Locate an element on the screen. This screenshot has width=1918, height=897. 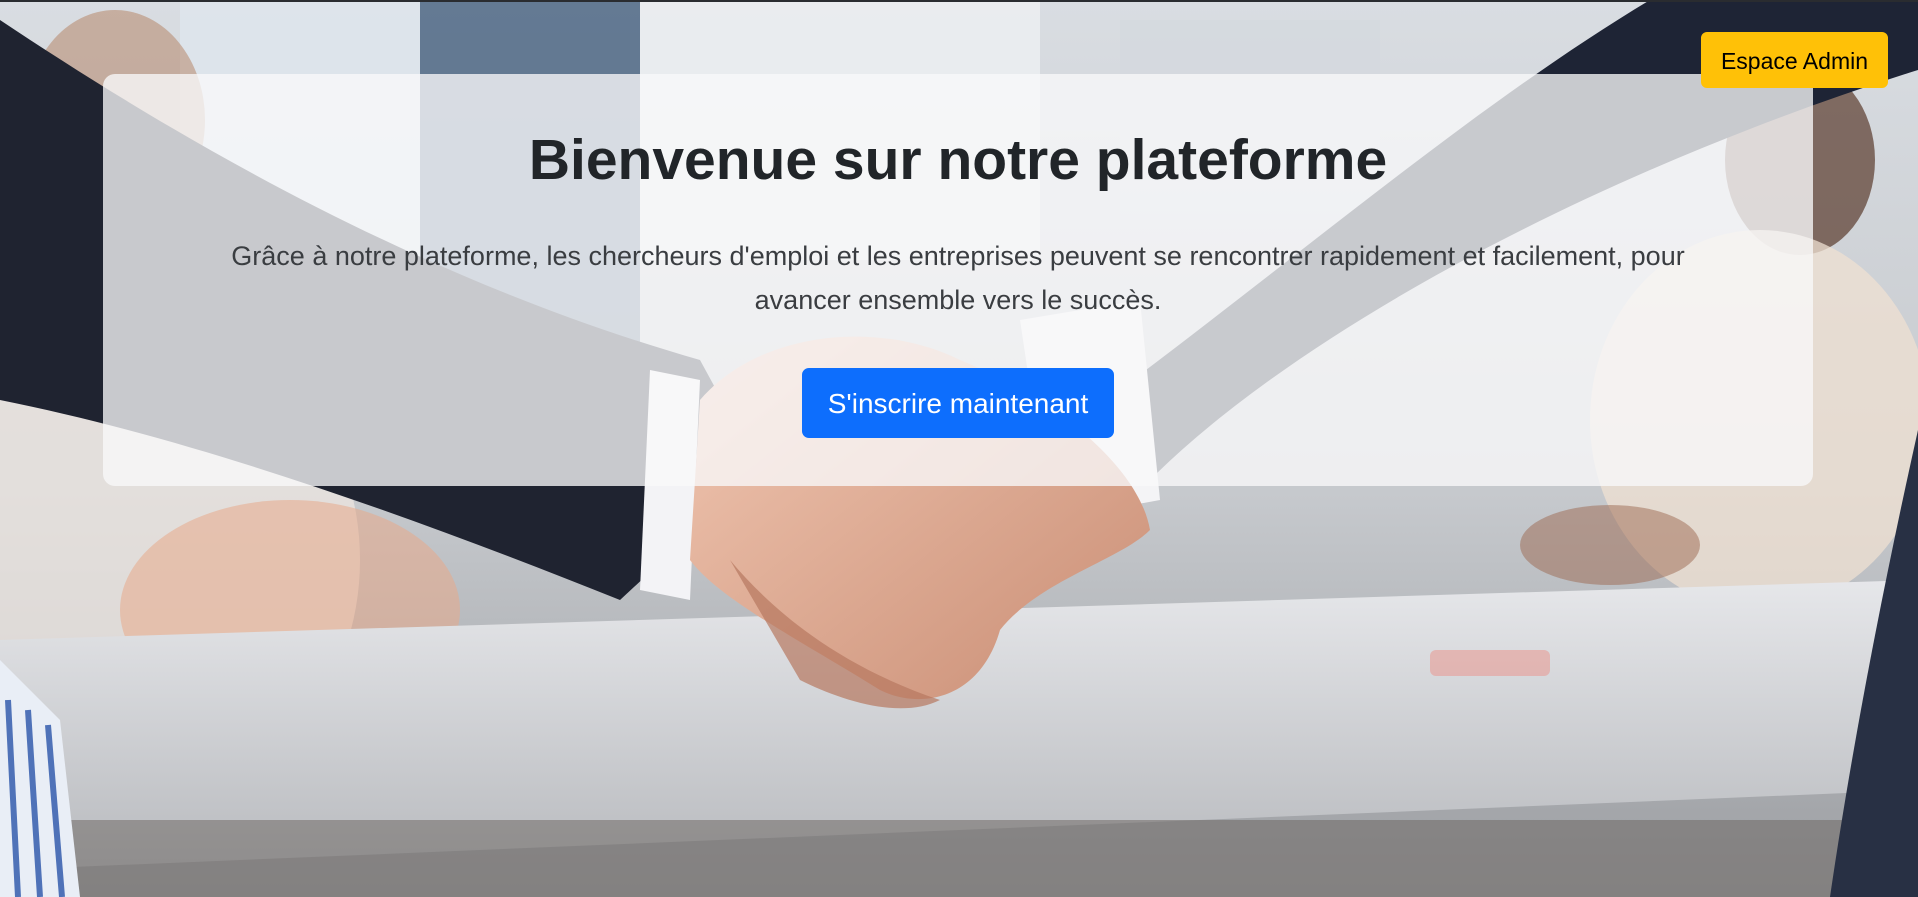
signup-button: S'inscrire maintenant is located at coordinates (958, 402).